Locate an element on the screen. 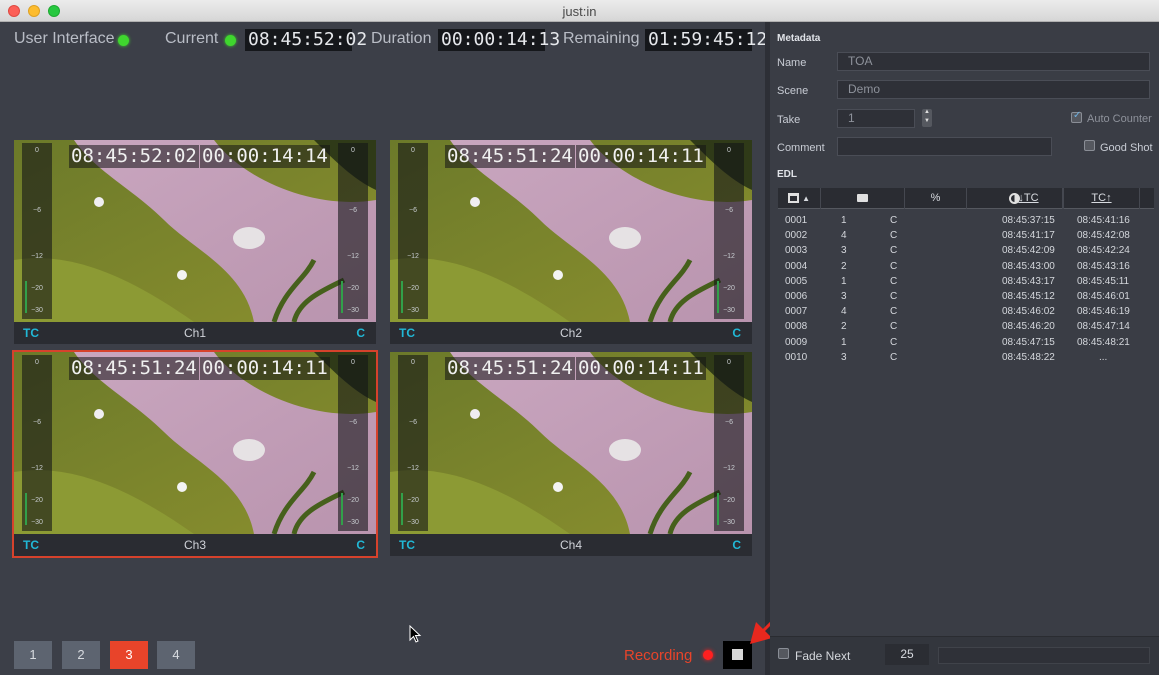  metadata-section-title: Metadata is located at coordinates (799, 38).